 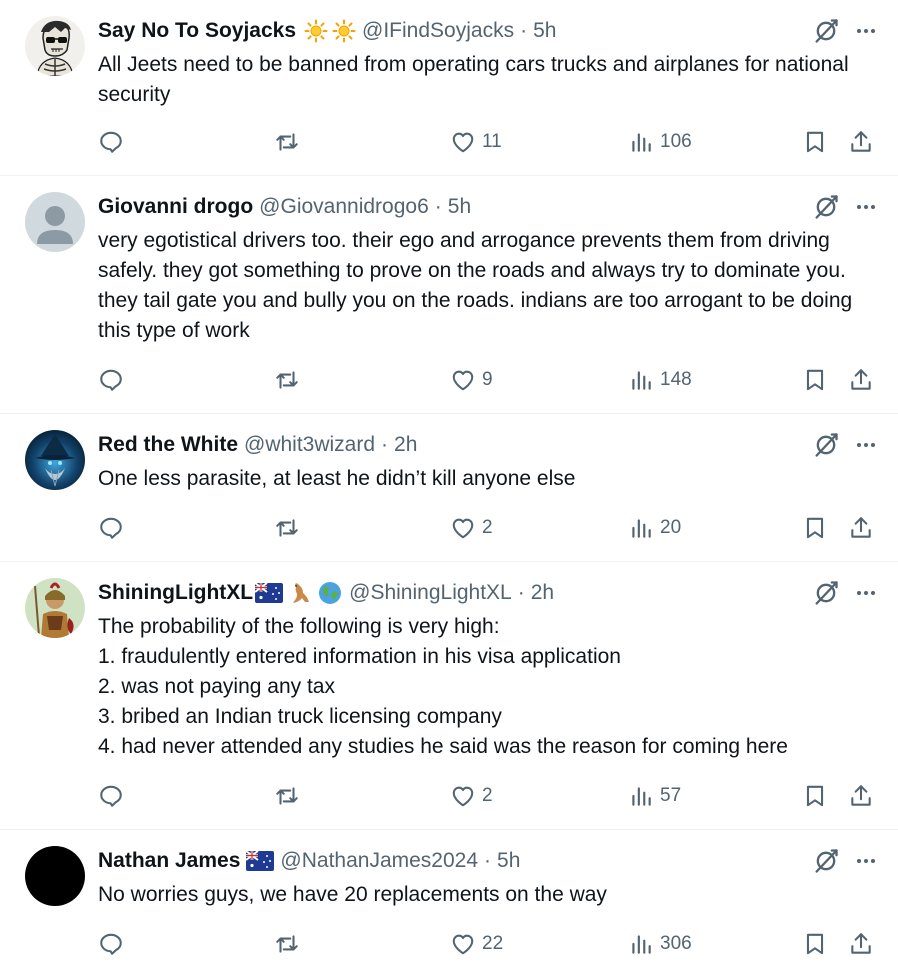 I want to click on user-handle: @ShiningLightXL, so click(x=430, y=593).